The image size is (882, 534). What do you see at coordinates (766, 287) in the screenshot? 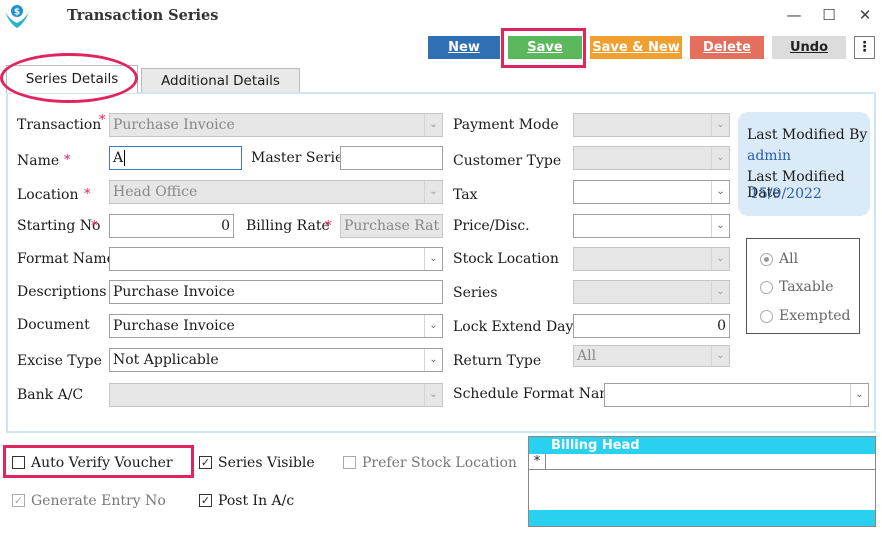
I see `radio-taxable` at bounding box center [766, 287].